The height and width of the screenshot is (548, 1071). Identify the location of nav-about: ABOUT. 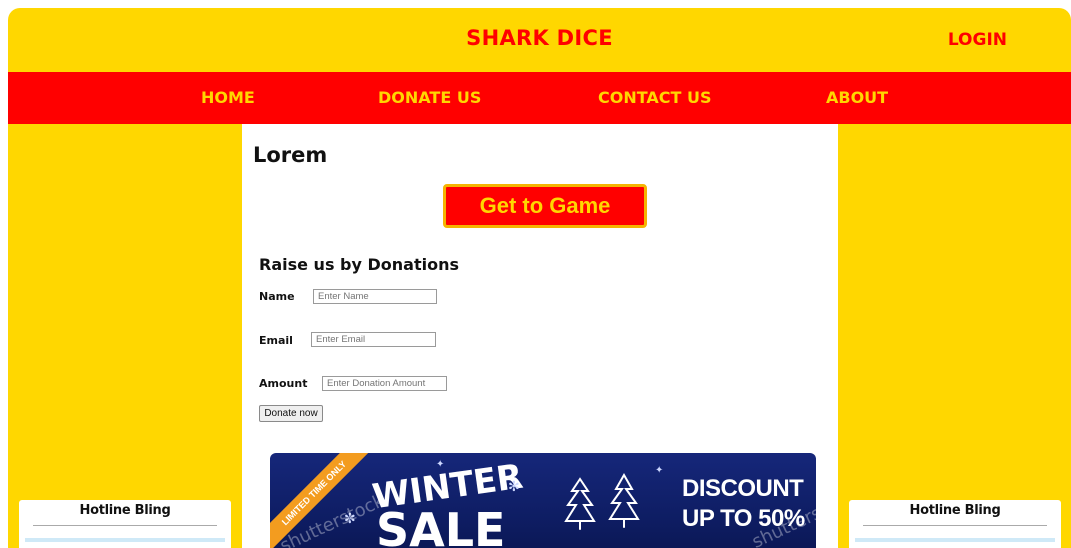
(857, 97).